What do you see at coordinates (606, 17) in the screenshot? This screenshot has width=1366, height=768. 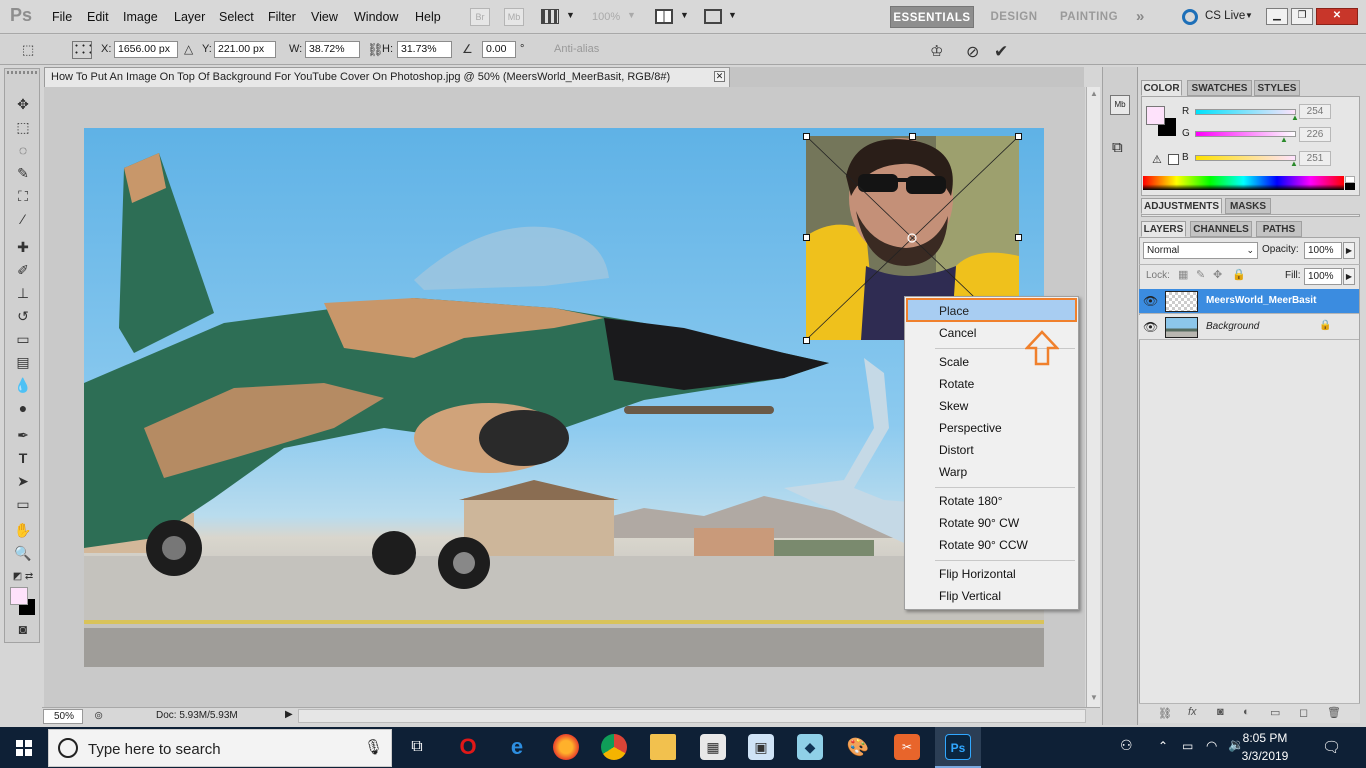 I see `zoom-level-menu: 100%` at bounding box center [606, 17].